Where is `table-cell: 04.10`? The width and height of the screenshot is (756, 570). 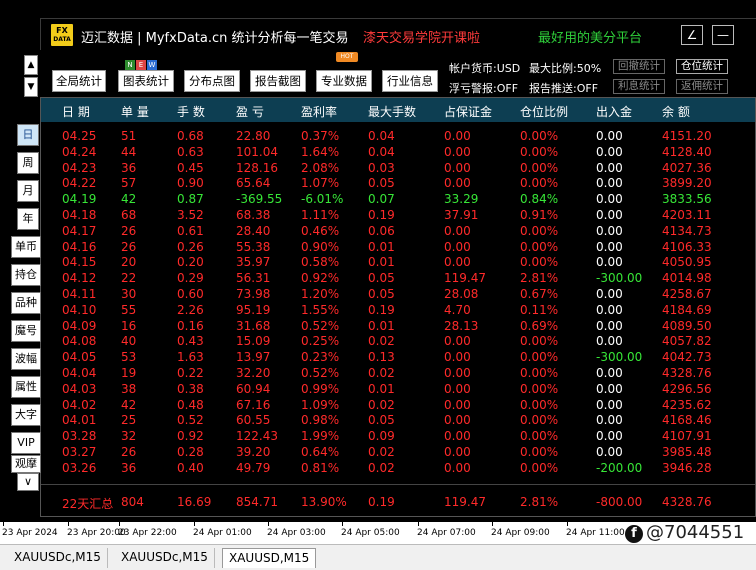
table-cell: 04.10 is located at coordinates (79, 309).